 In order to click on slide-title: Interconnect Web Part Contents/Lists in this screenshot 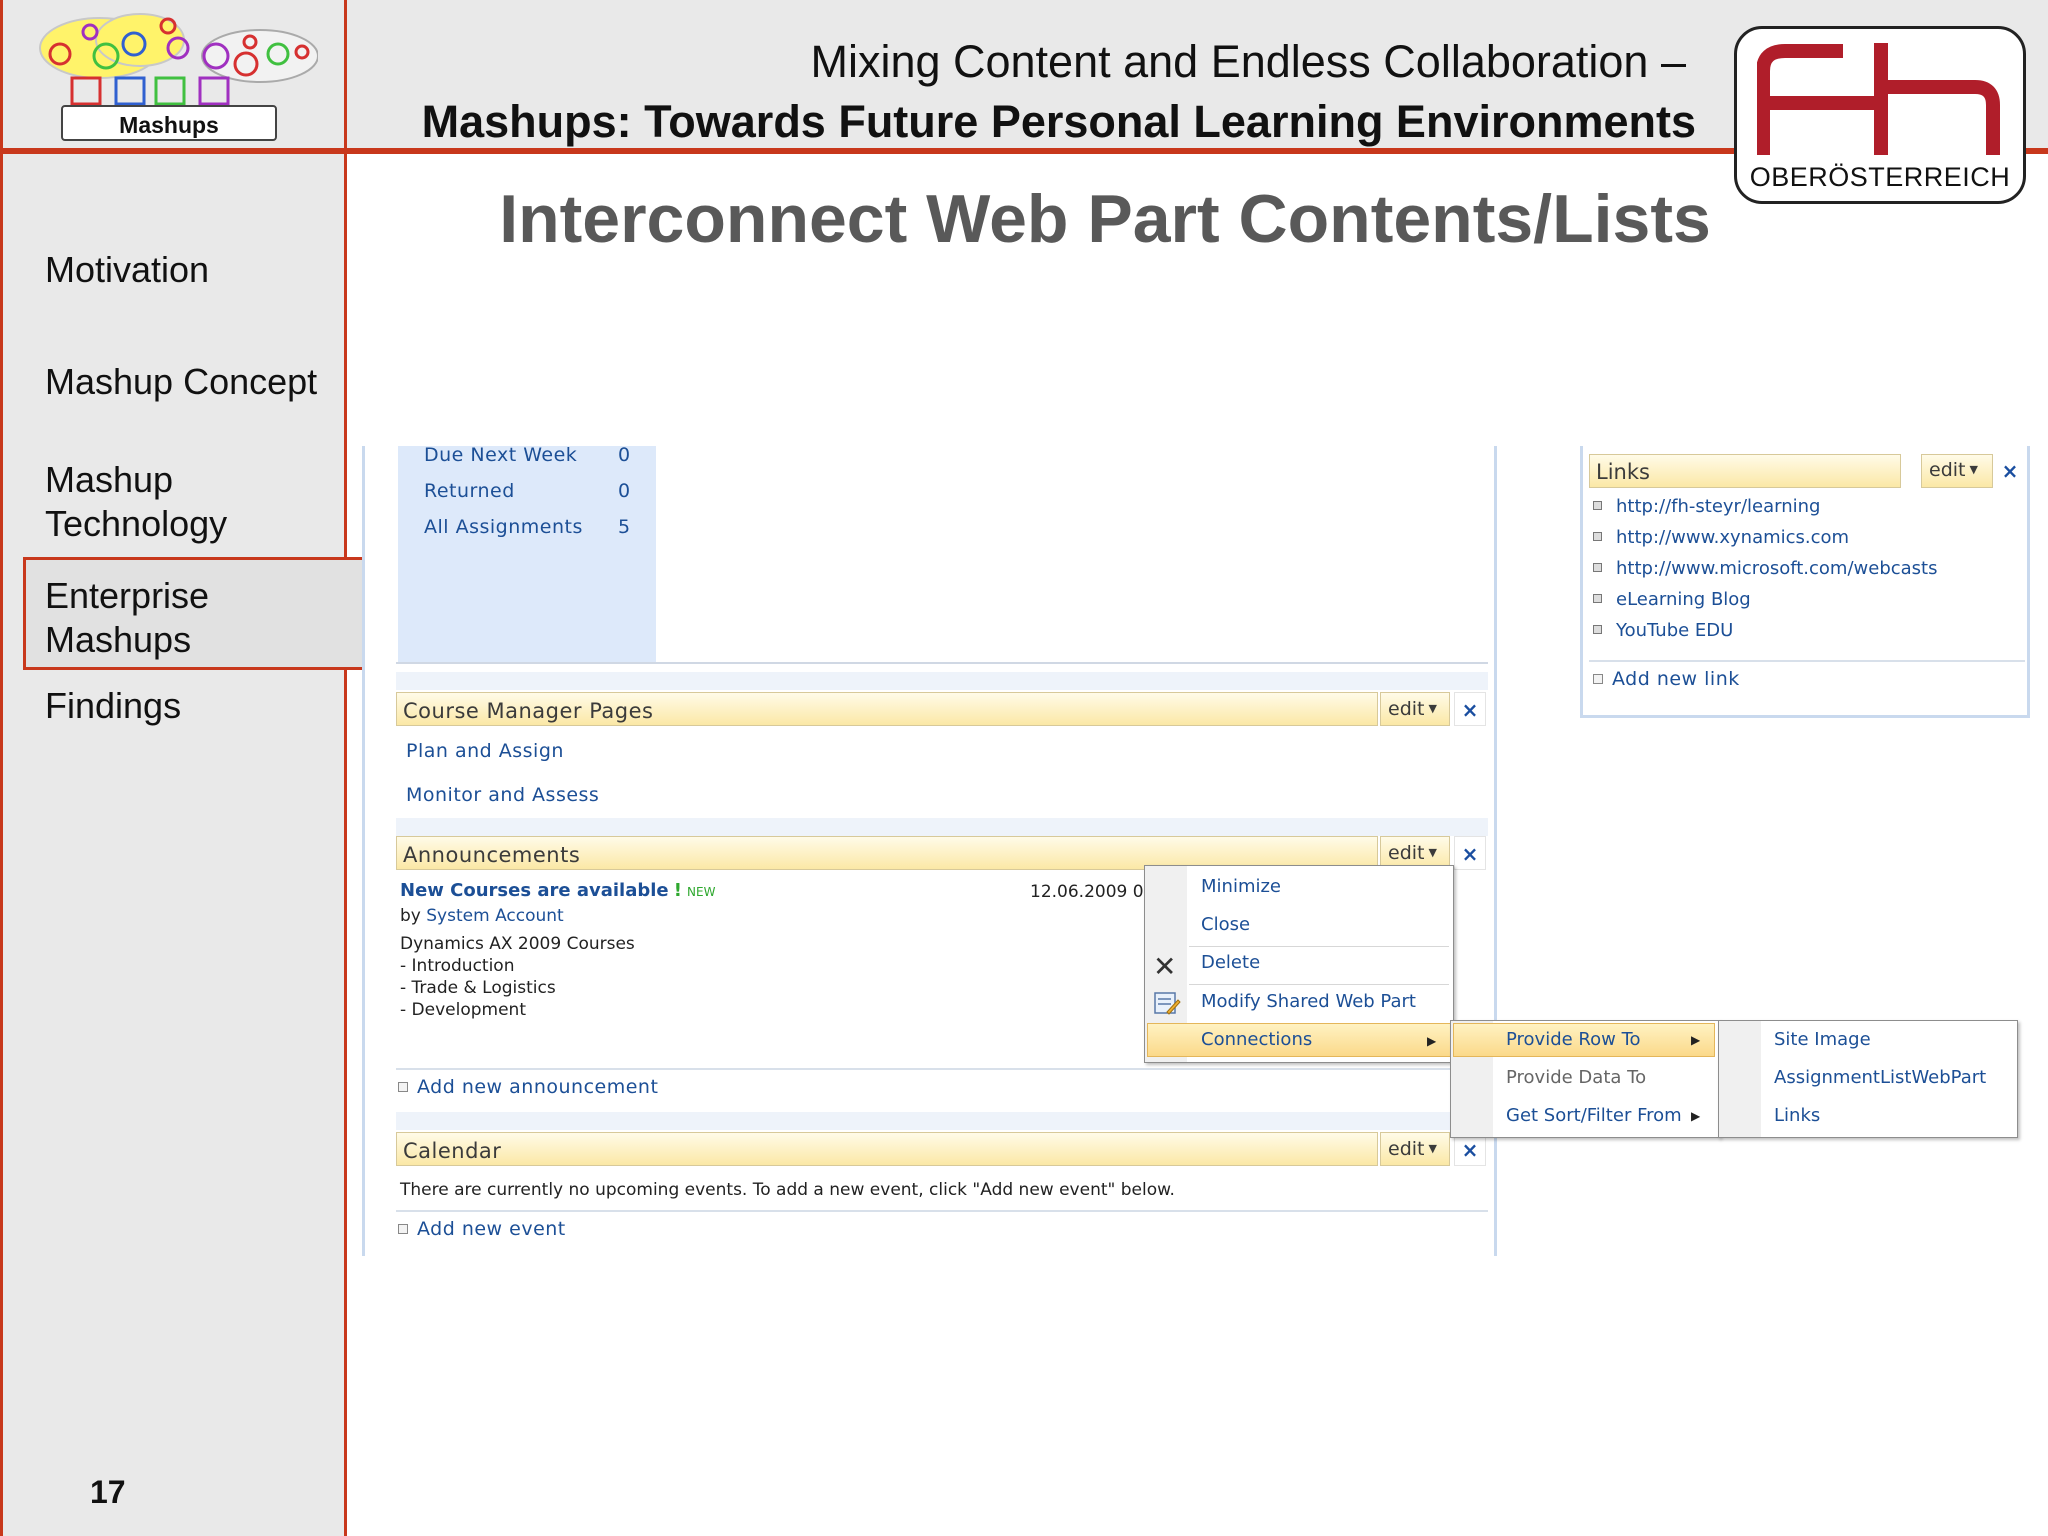, I will do `click(1105, 219)`.